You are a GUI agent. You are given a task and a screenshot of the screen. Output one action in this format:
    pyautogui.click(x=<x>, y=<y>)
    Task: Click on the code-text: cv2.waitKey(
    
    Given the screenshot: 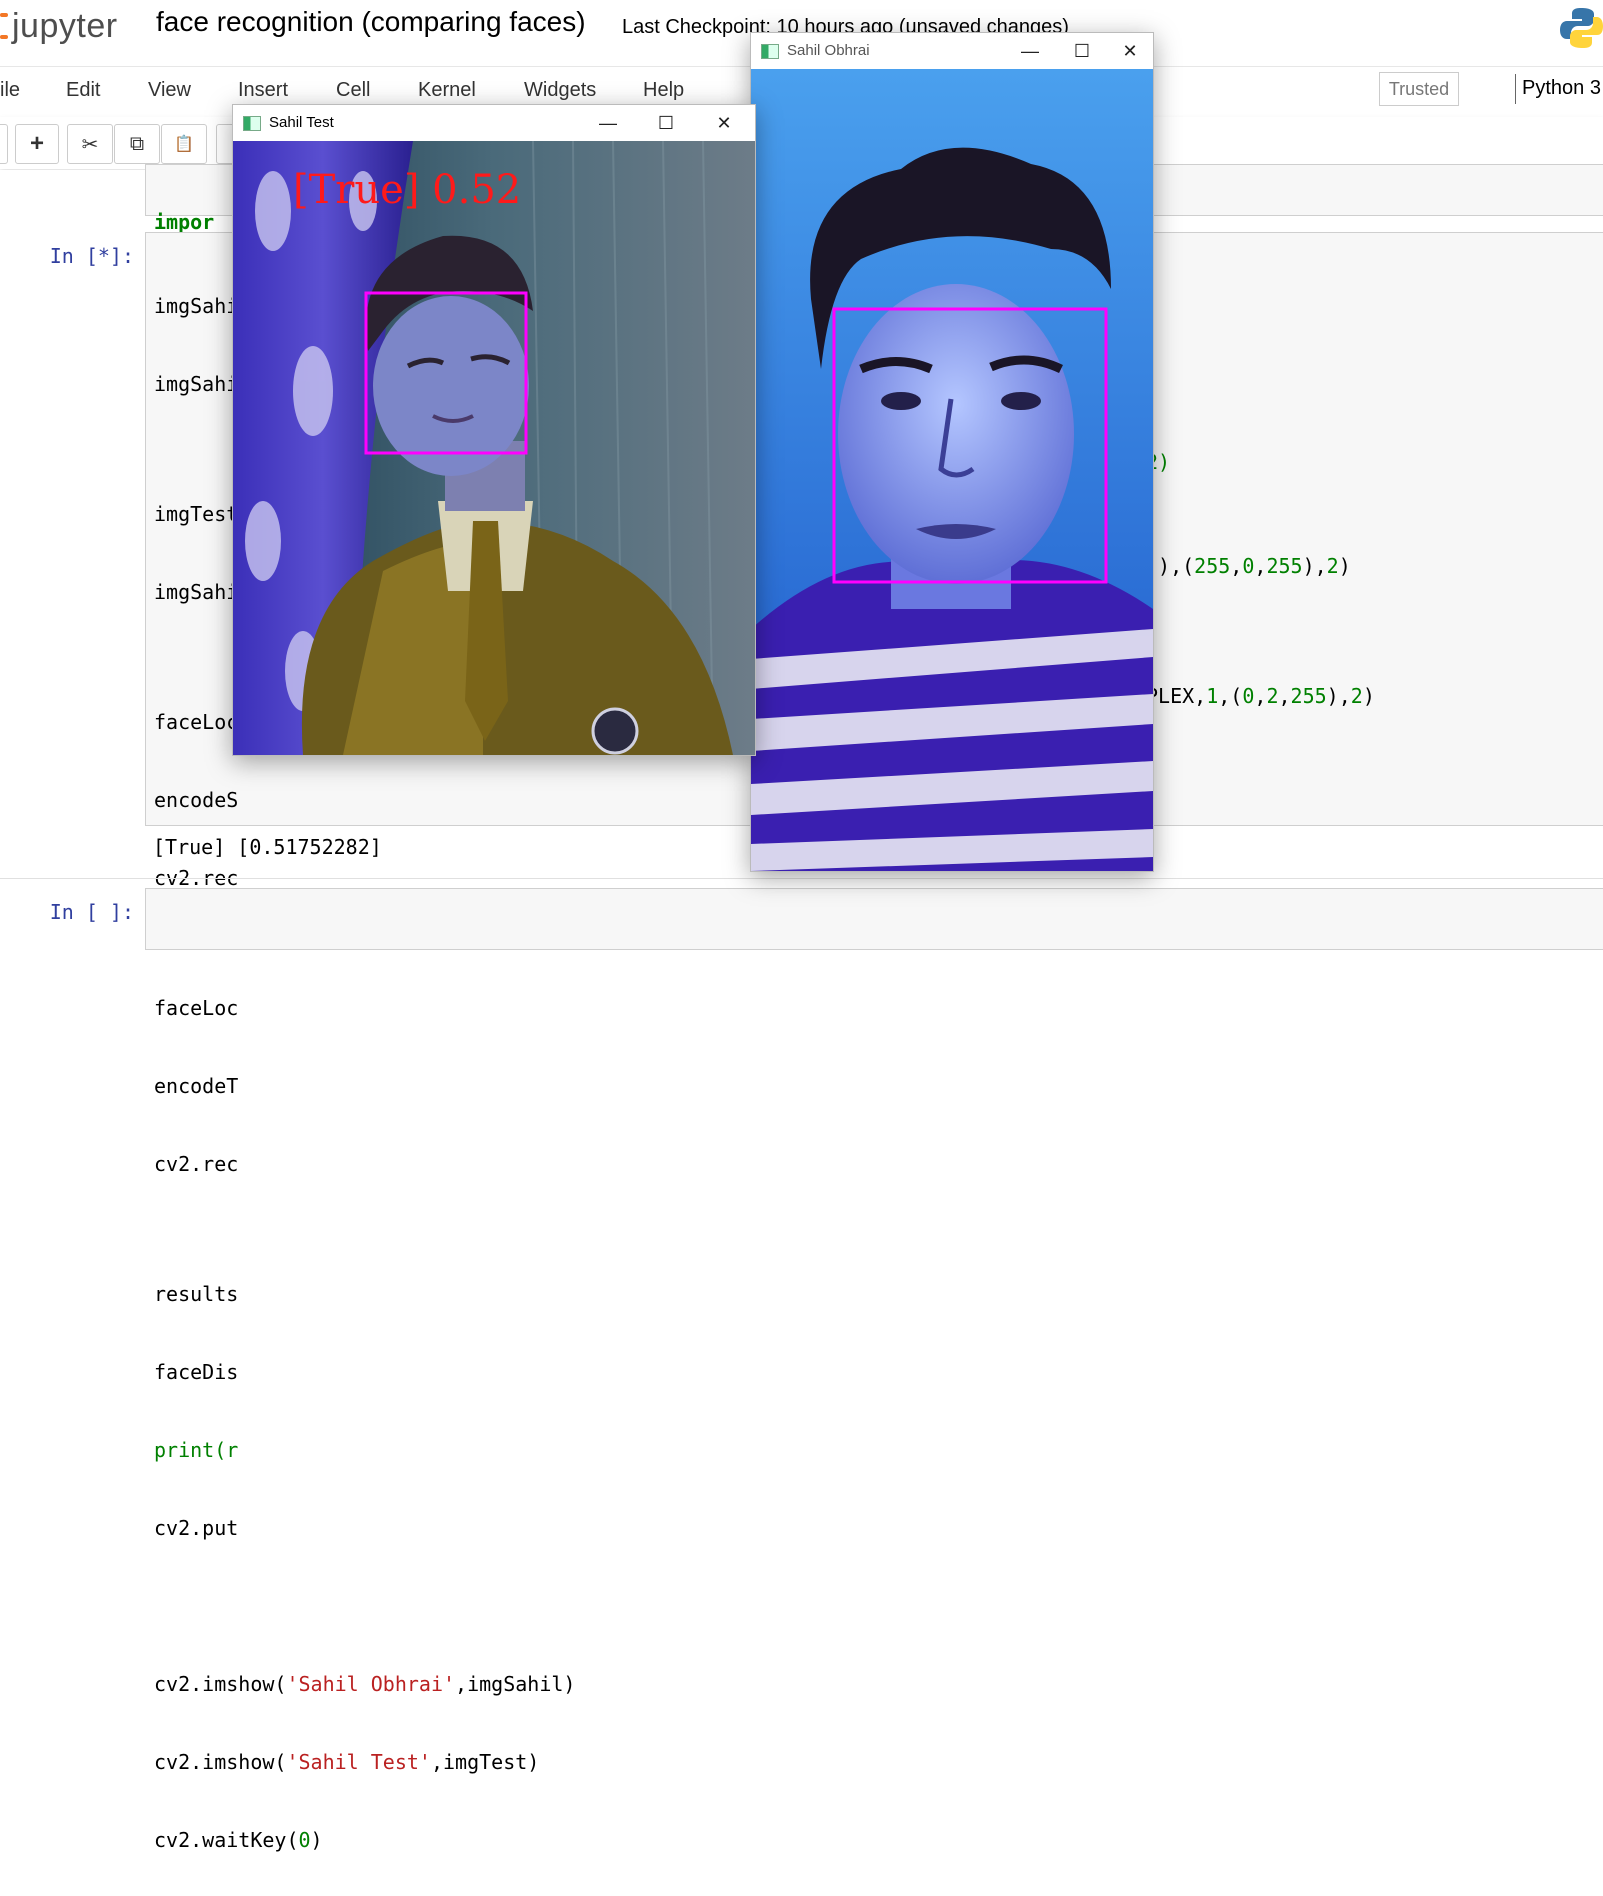 What is the action you would take?
    pyautogui.click(x=226, y=1840)
    